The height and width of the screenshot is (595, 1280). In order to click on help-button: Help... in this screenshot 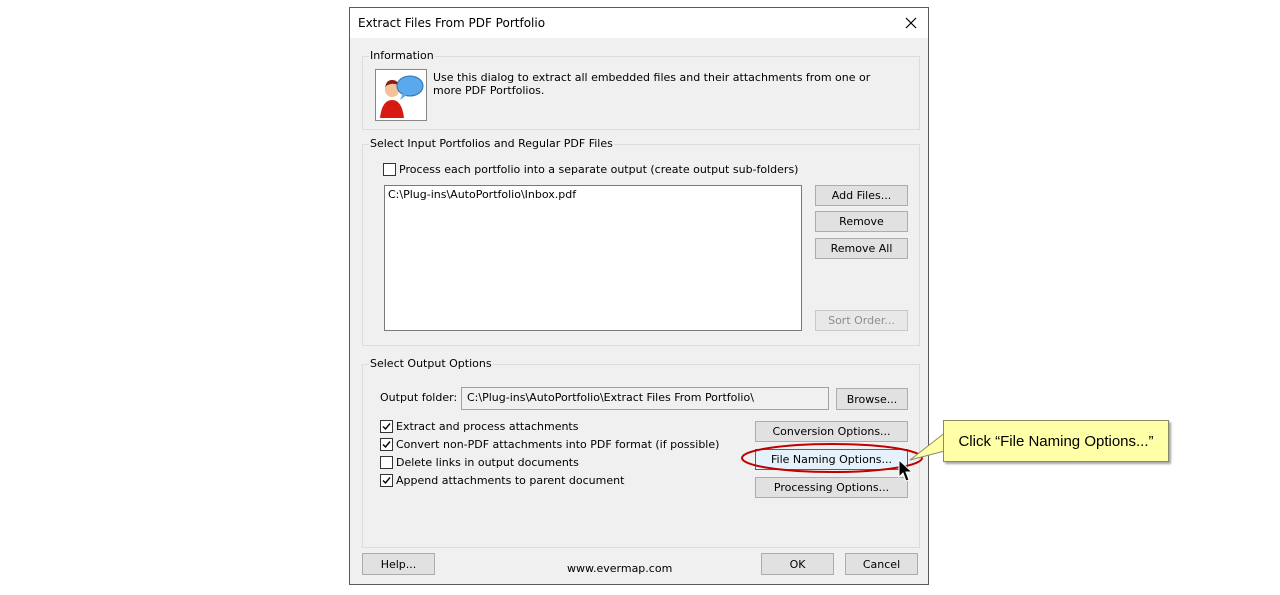, I will do `click(398, 564)`.